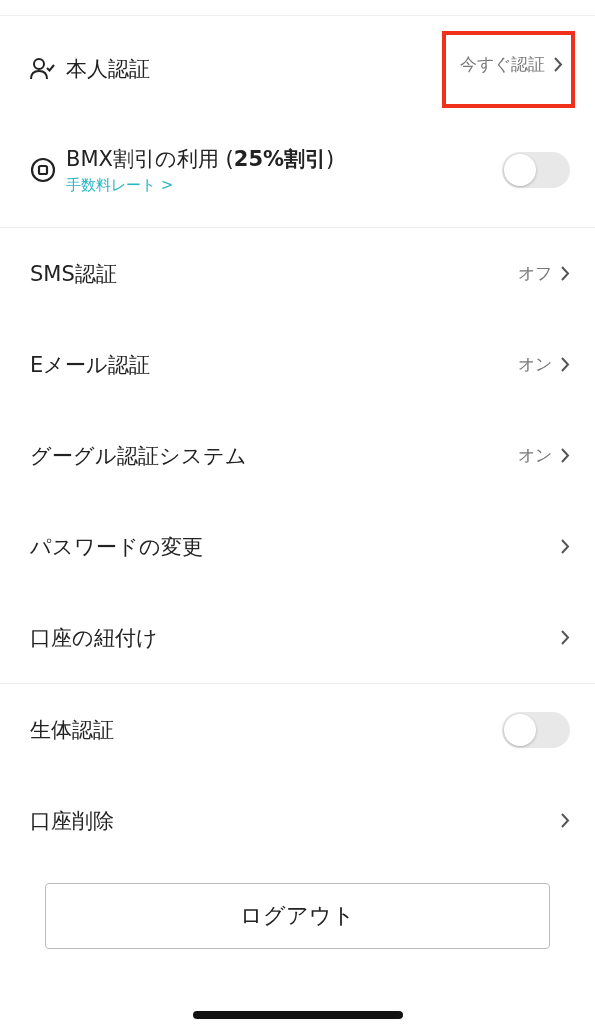 The width and height of the screenshot is (595, 1024). Describe the element at coordinates (300, 820) in the screenshot. I see `settings-row: 口座削除` at that location.